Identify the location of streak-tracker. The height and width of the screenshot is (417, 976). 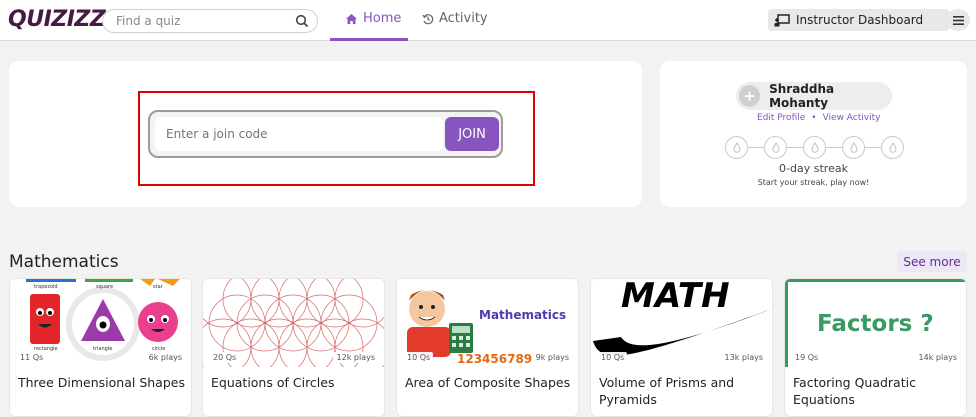
(814, 147).